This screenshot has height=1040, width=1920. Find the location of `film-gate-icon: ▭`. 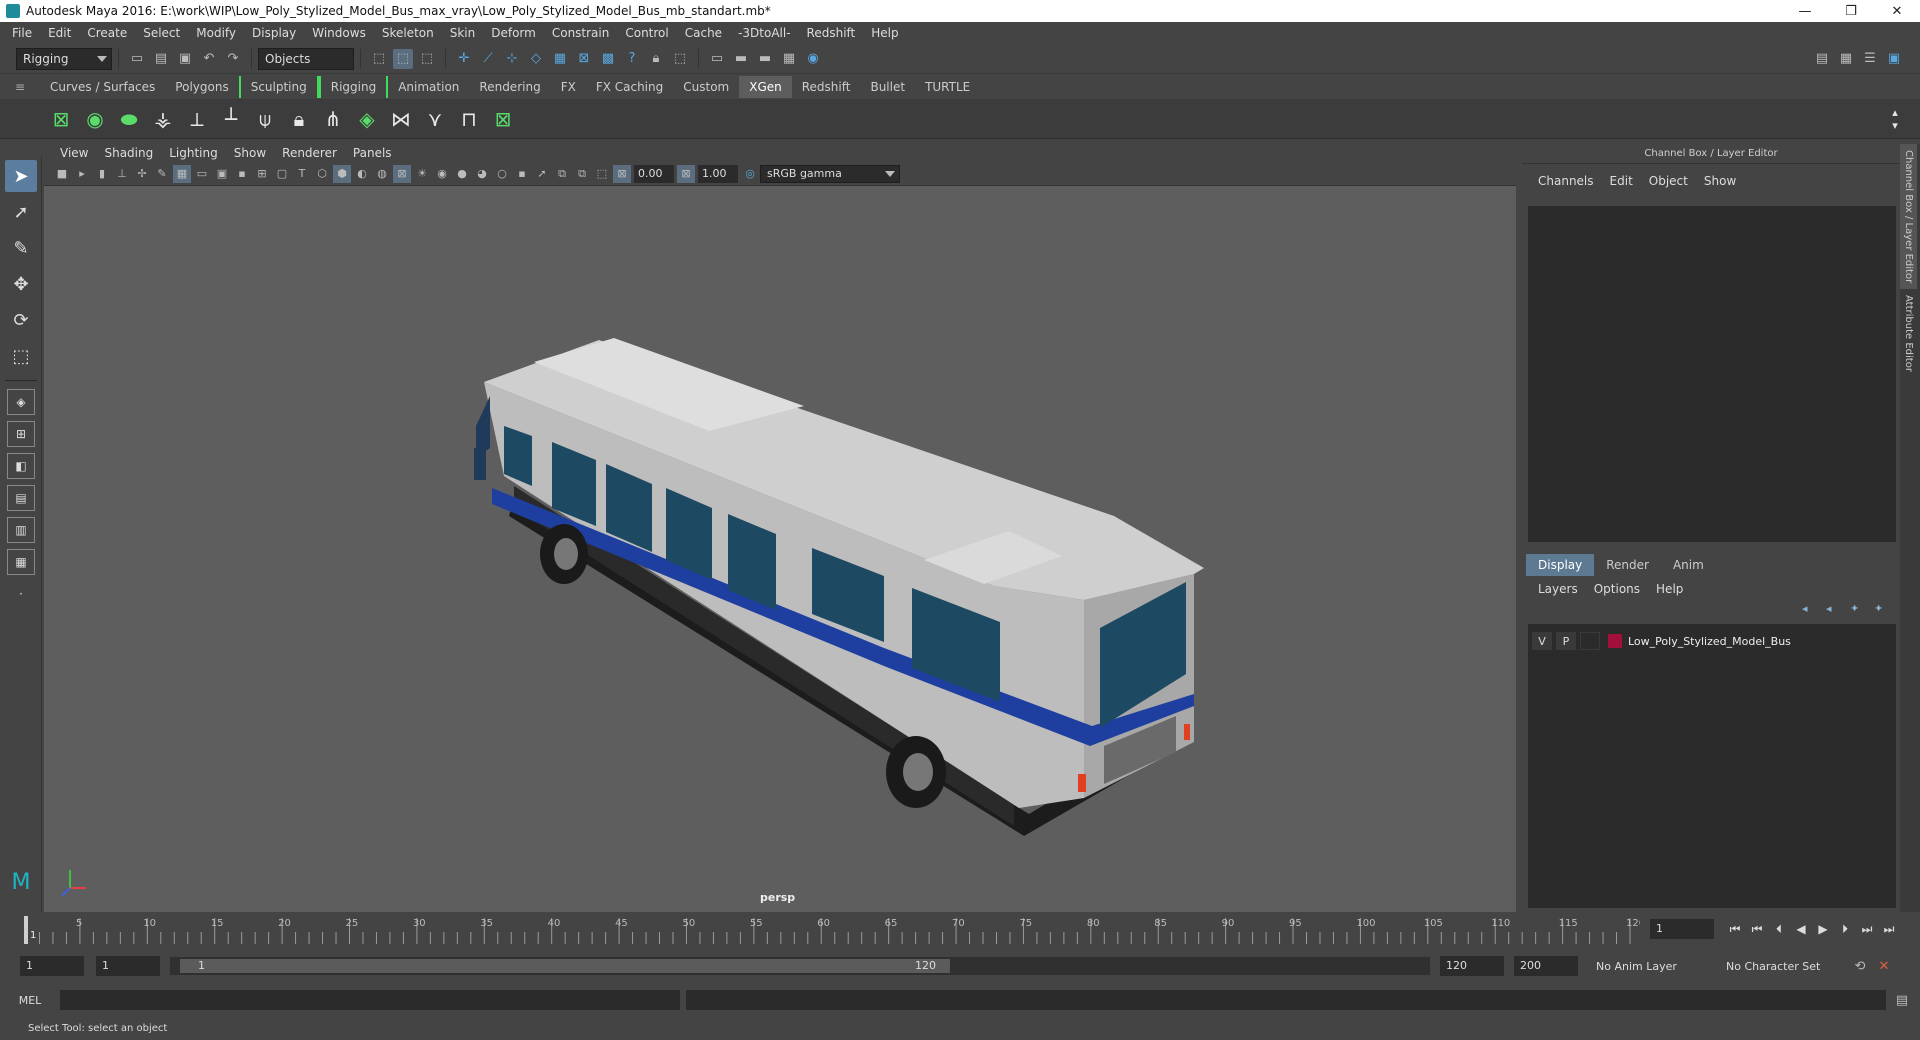

film-gate-icon: ▭ is located at coordinates (202, 174).